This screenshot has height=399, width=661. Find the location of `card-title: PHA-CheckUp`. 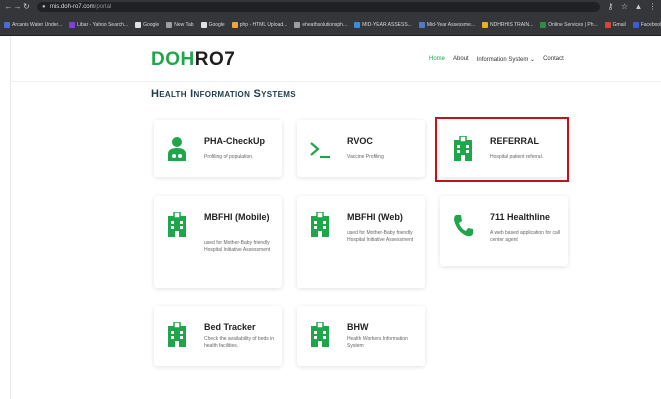

card-title: PHA-CheckUp is located at coordinates (235, 141).